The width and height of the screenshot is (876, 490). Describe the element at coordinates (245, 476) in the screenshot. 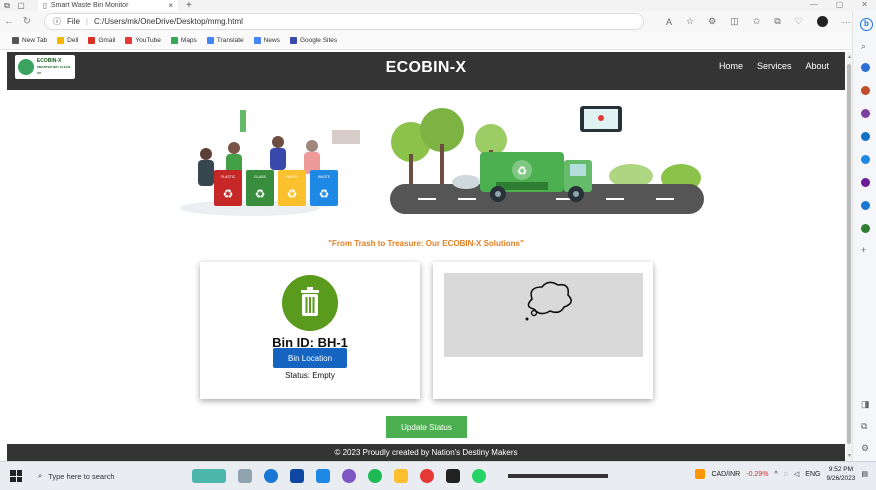

I see `task-view-icon` at that location.